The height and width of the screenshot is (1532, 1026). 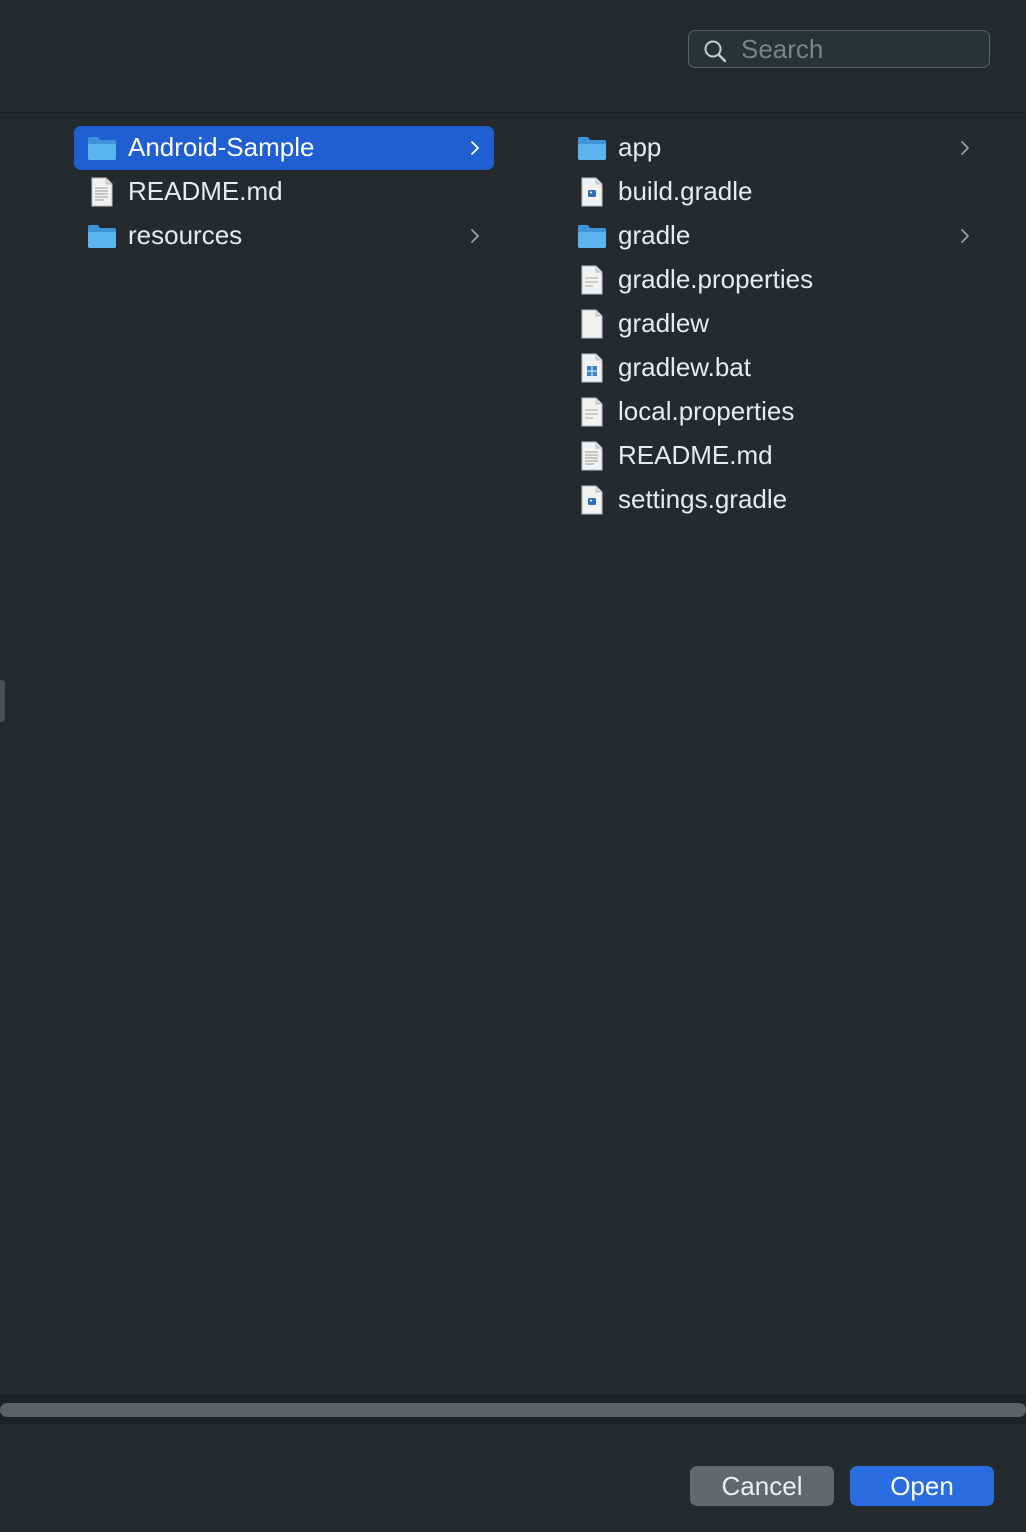 I want to click on list-item-gradle-properties: gradle.properties, so click(x=774, y=280).